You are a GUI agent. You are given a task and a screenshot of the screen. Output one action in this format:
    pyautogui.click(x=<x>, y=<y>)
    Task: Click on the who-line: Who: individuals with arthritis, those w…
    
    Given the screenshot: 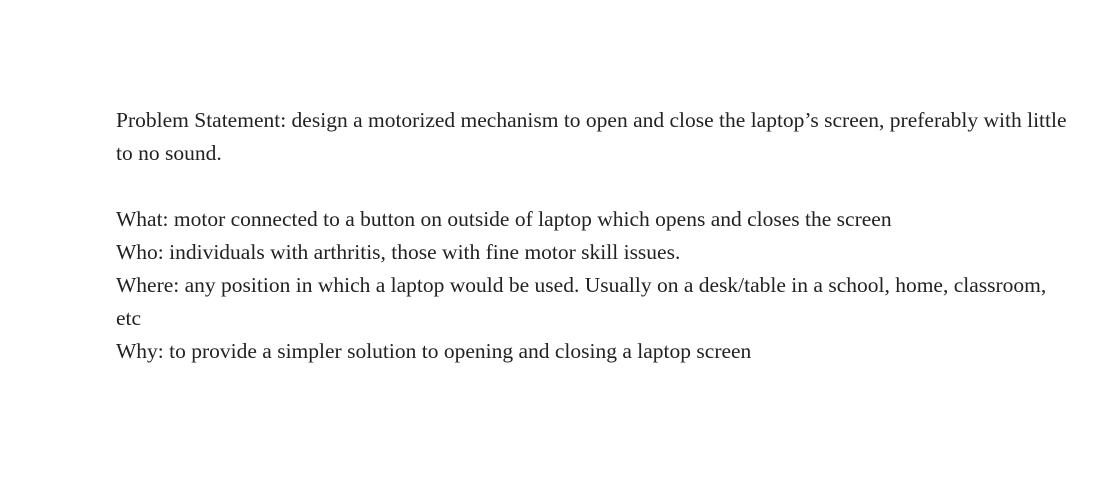 What is the action you would take?
    pyautogui.click(x=398, y=252)
    